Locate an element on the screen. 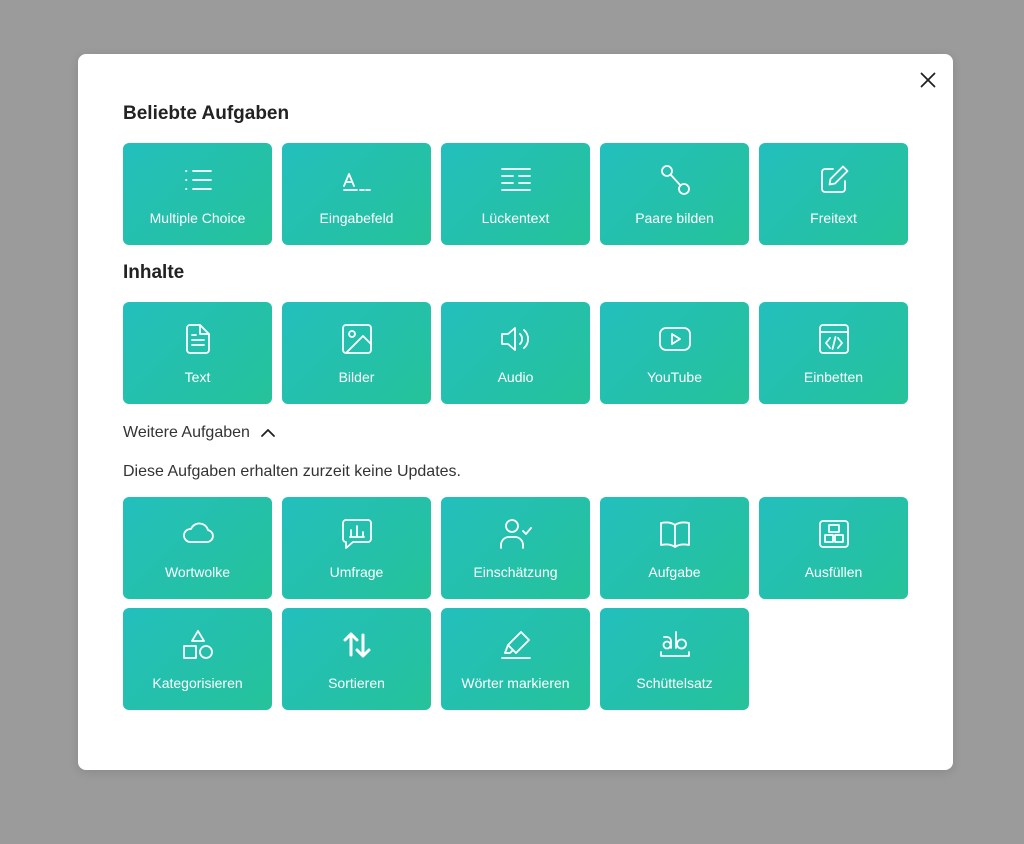  tile-umfrage: Umfrage is located at coordinates (356, 548).